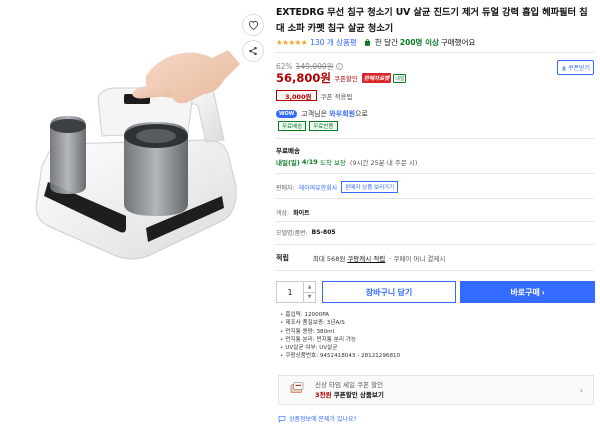  What do you see at coordinates (340, 340) in the screenshot?
I see `spec-item: 먼지통 분리: 먼지통 분리 가능` at bounding box center [340, 340].